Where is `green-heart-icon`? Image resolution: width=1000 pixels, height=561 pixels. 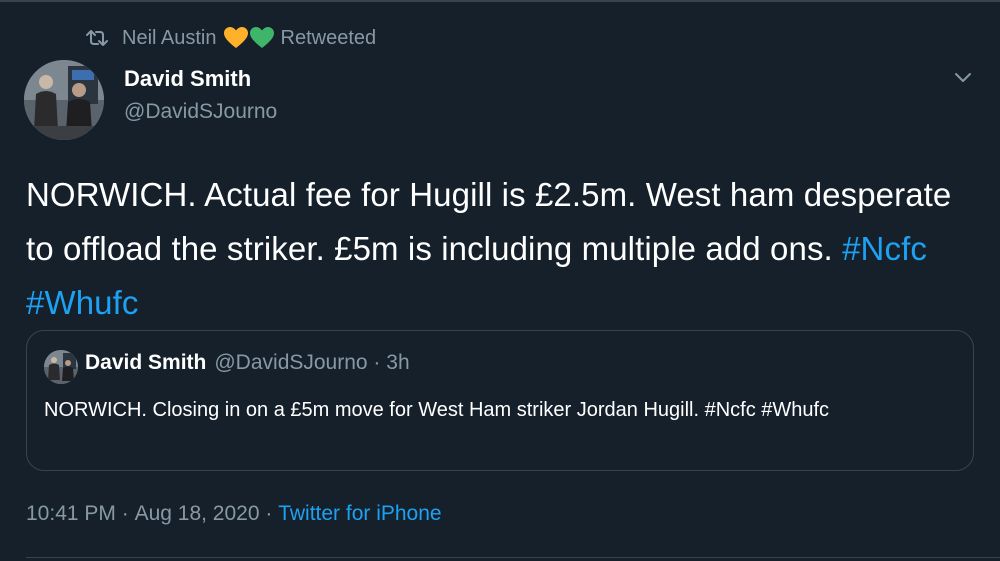 green-heart-icon is located at coordinates (261, 37).